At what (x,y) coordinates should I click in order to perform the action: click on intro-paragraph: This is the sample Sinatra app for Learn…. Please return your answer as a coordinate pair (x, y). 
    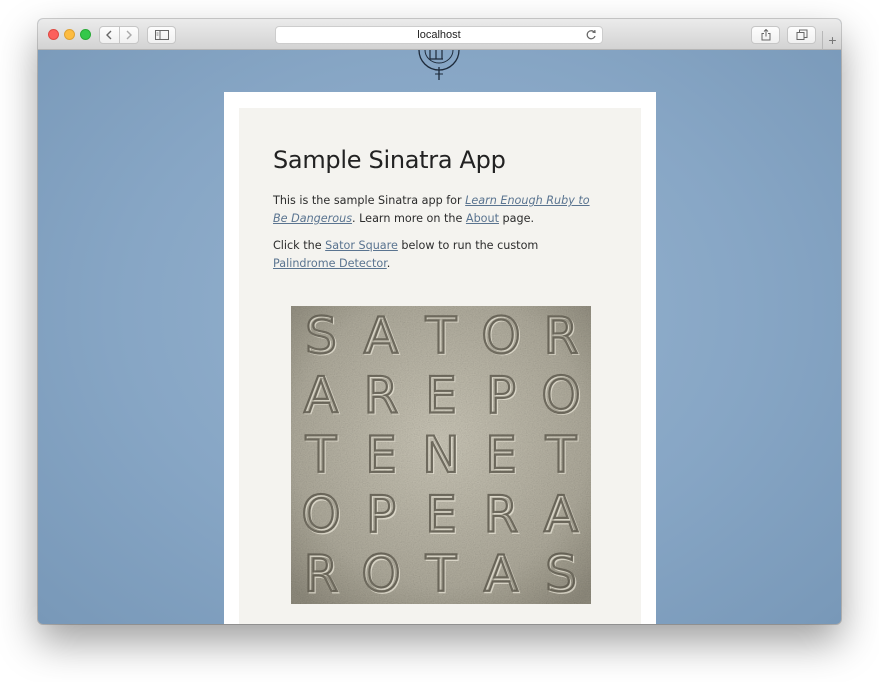
    Looking at the image, I should click on (438, 210).